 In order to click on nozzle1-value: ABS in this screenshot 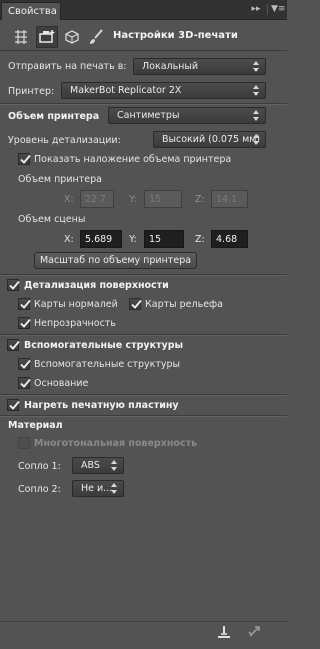, I will do `click(90, 465)`.